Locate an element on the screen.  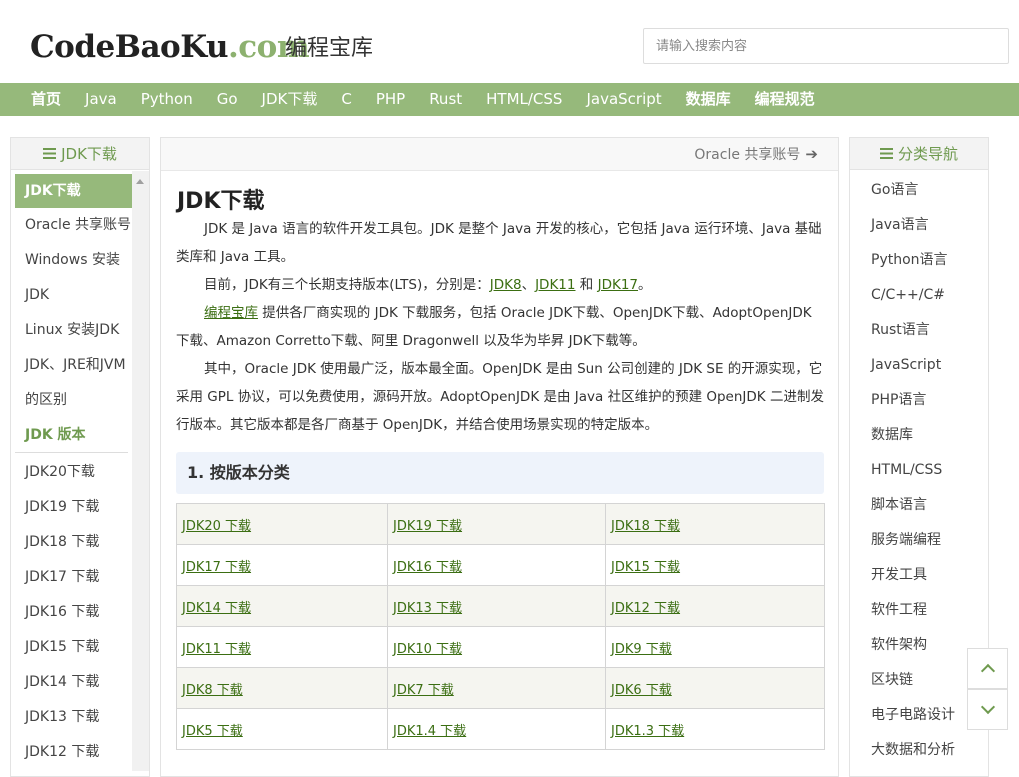
table-cell: JDK20 下载 is located at coordinates (282, 524).